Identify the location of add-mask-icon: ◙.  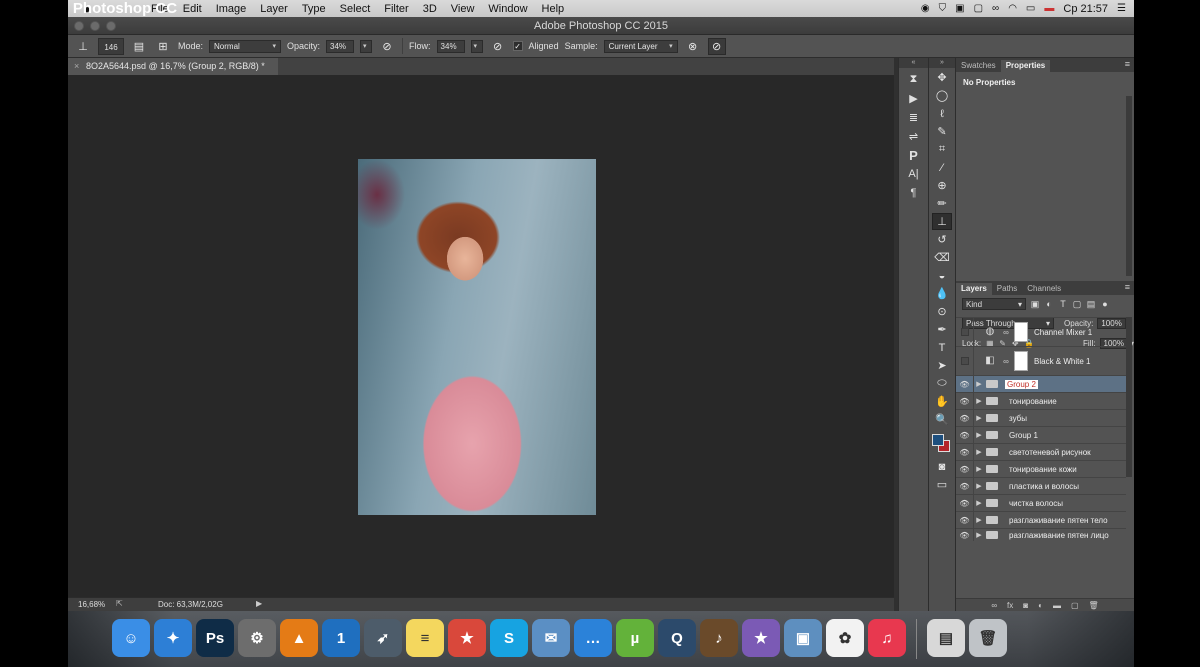
(1025, 605).